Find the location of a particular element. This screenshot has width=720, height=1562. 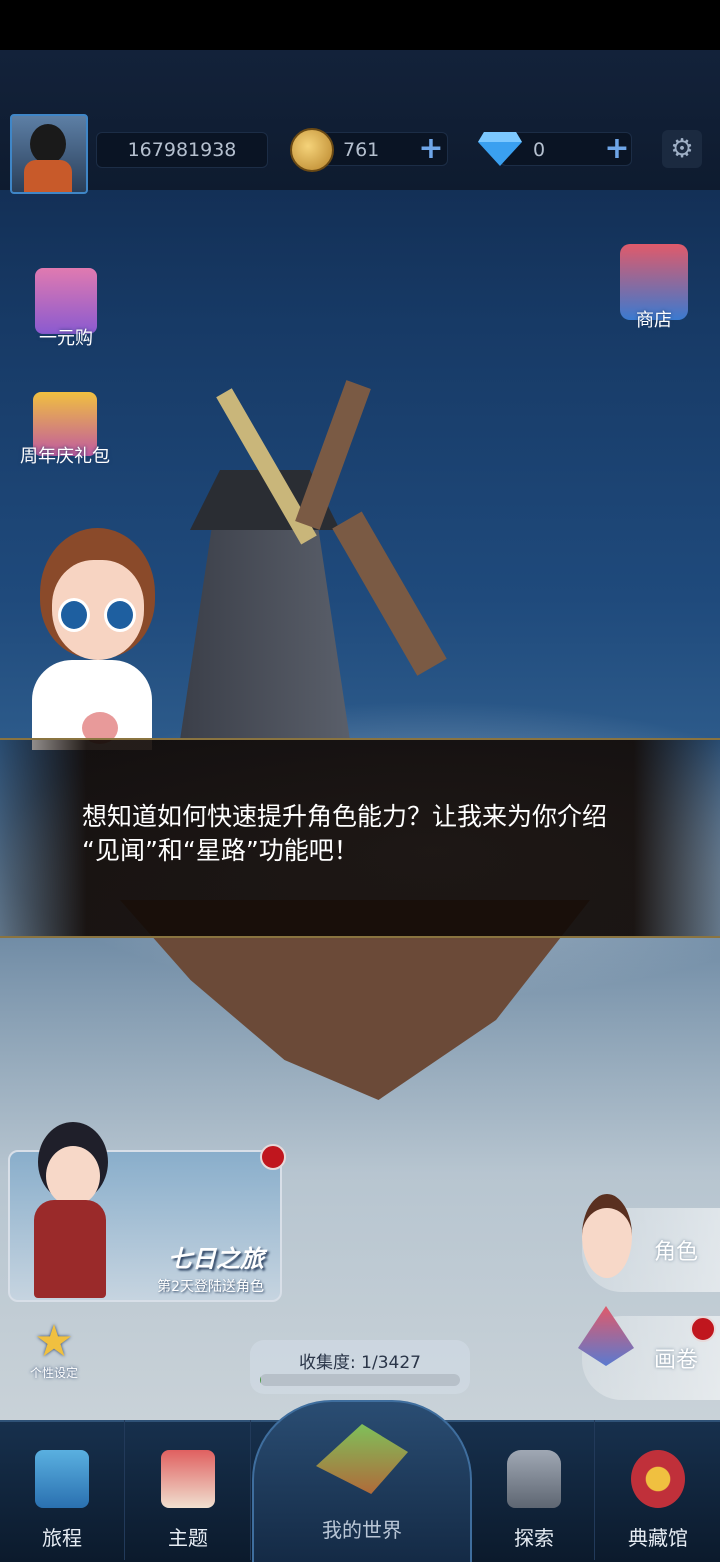

gem-value: 0 is located at coordinates (539, 150).